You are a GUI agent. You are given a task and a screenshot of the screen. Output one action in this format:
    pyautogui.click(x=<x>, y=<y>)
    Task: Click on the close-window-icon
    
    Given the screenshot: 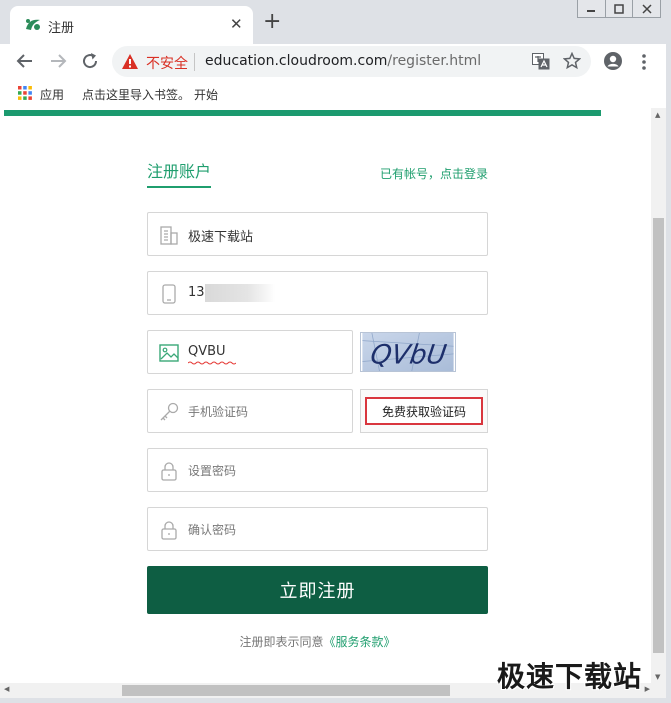 What is the action you would take?
    pyautogui.click(x=646, y=8)
    